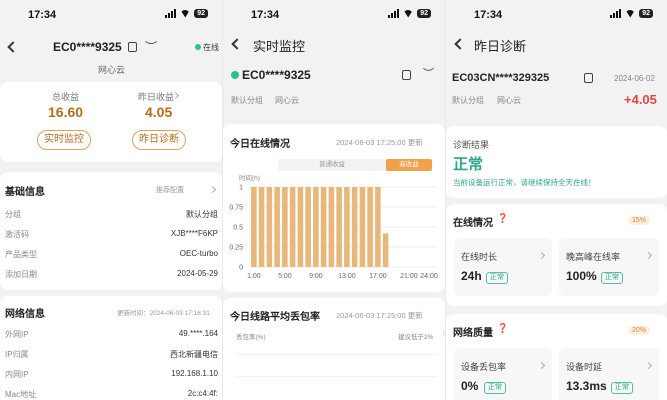 This screenshot has height=400, width=667. I want to click on total-earnings-label: 总收益, so click(66, 97).